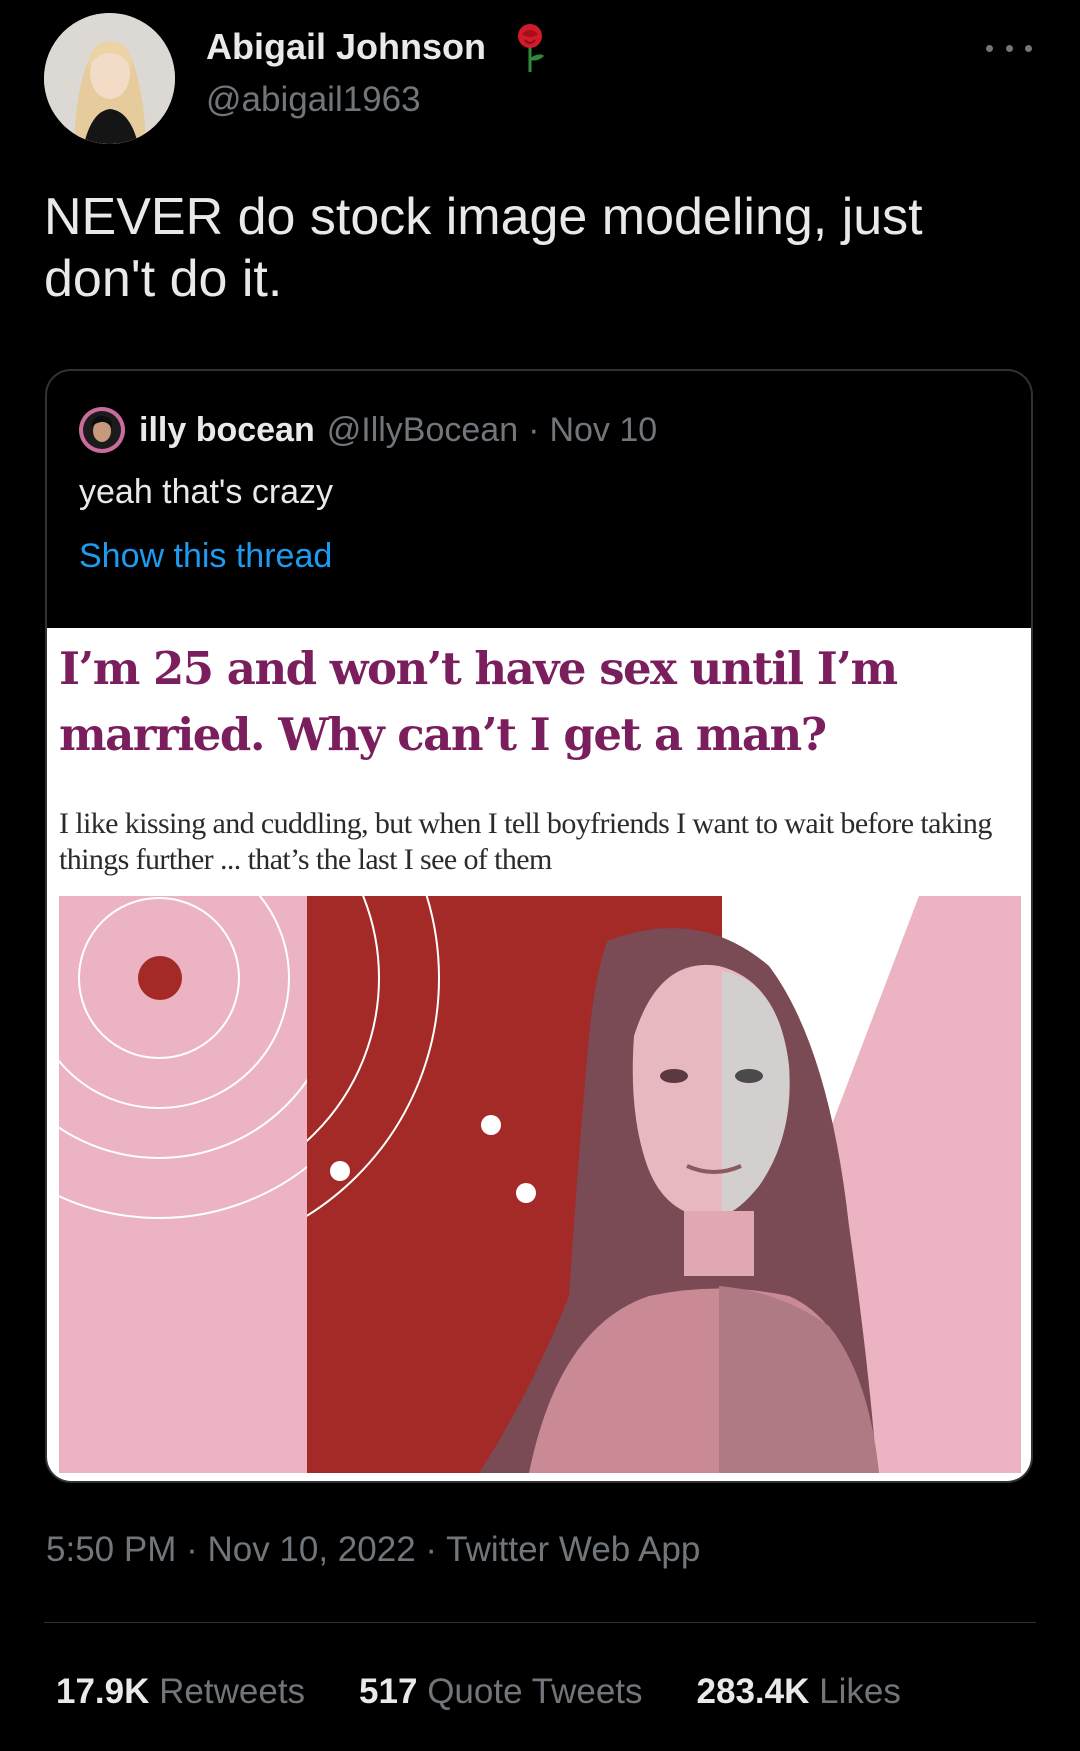 The width and height of the screenshot is (1080, 1751). Describe the element at coordinates (313, 100) in the screenshot. I see `author-handle: @abigail1963` at that location.